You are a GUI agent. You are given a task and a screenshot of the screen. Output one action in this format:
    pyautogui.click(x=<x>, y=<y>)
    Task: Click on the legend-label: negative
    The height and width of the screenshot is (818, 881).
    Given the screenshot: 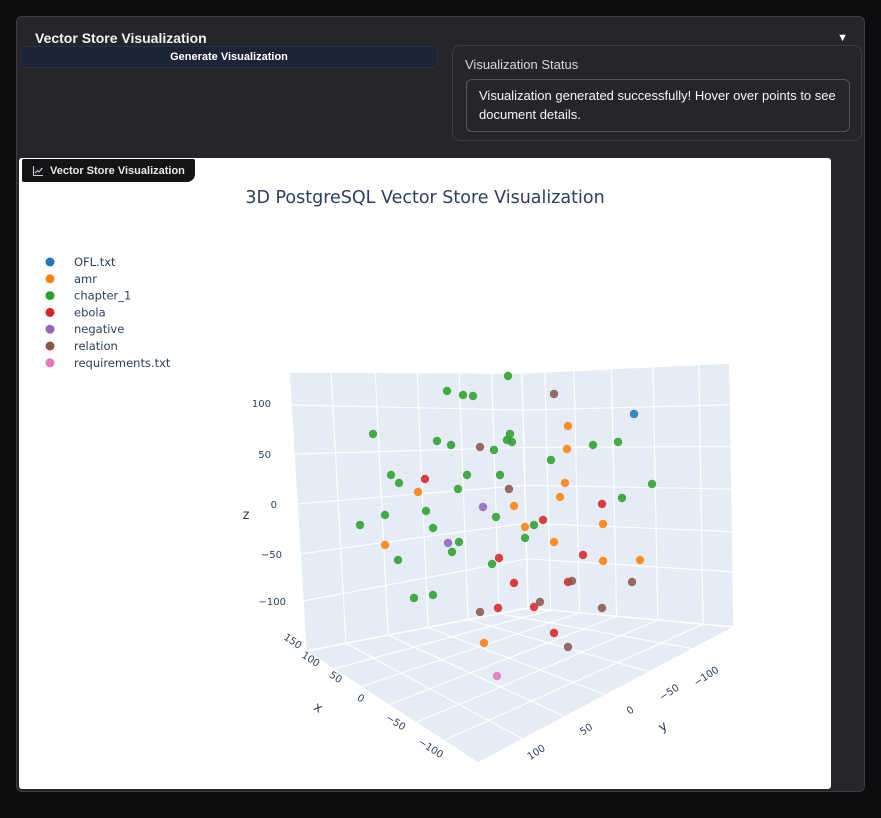 What is the action you would take?
    pyautogui.click(x=99, y=329)
    